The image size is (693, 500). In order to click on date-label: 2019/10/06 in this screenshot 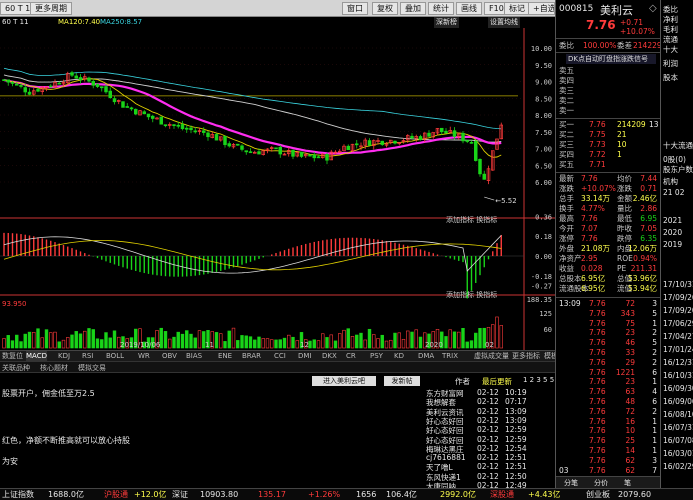, I will do `click(140, 345)`.